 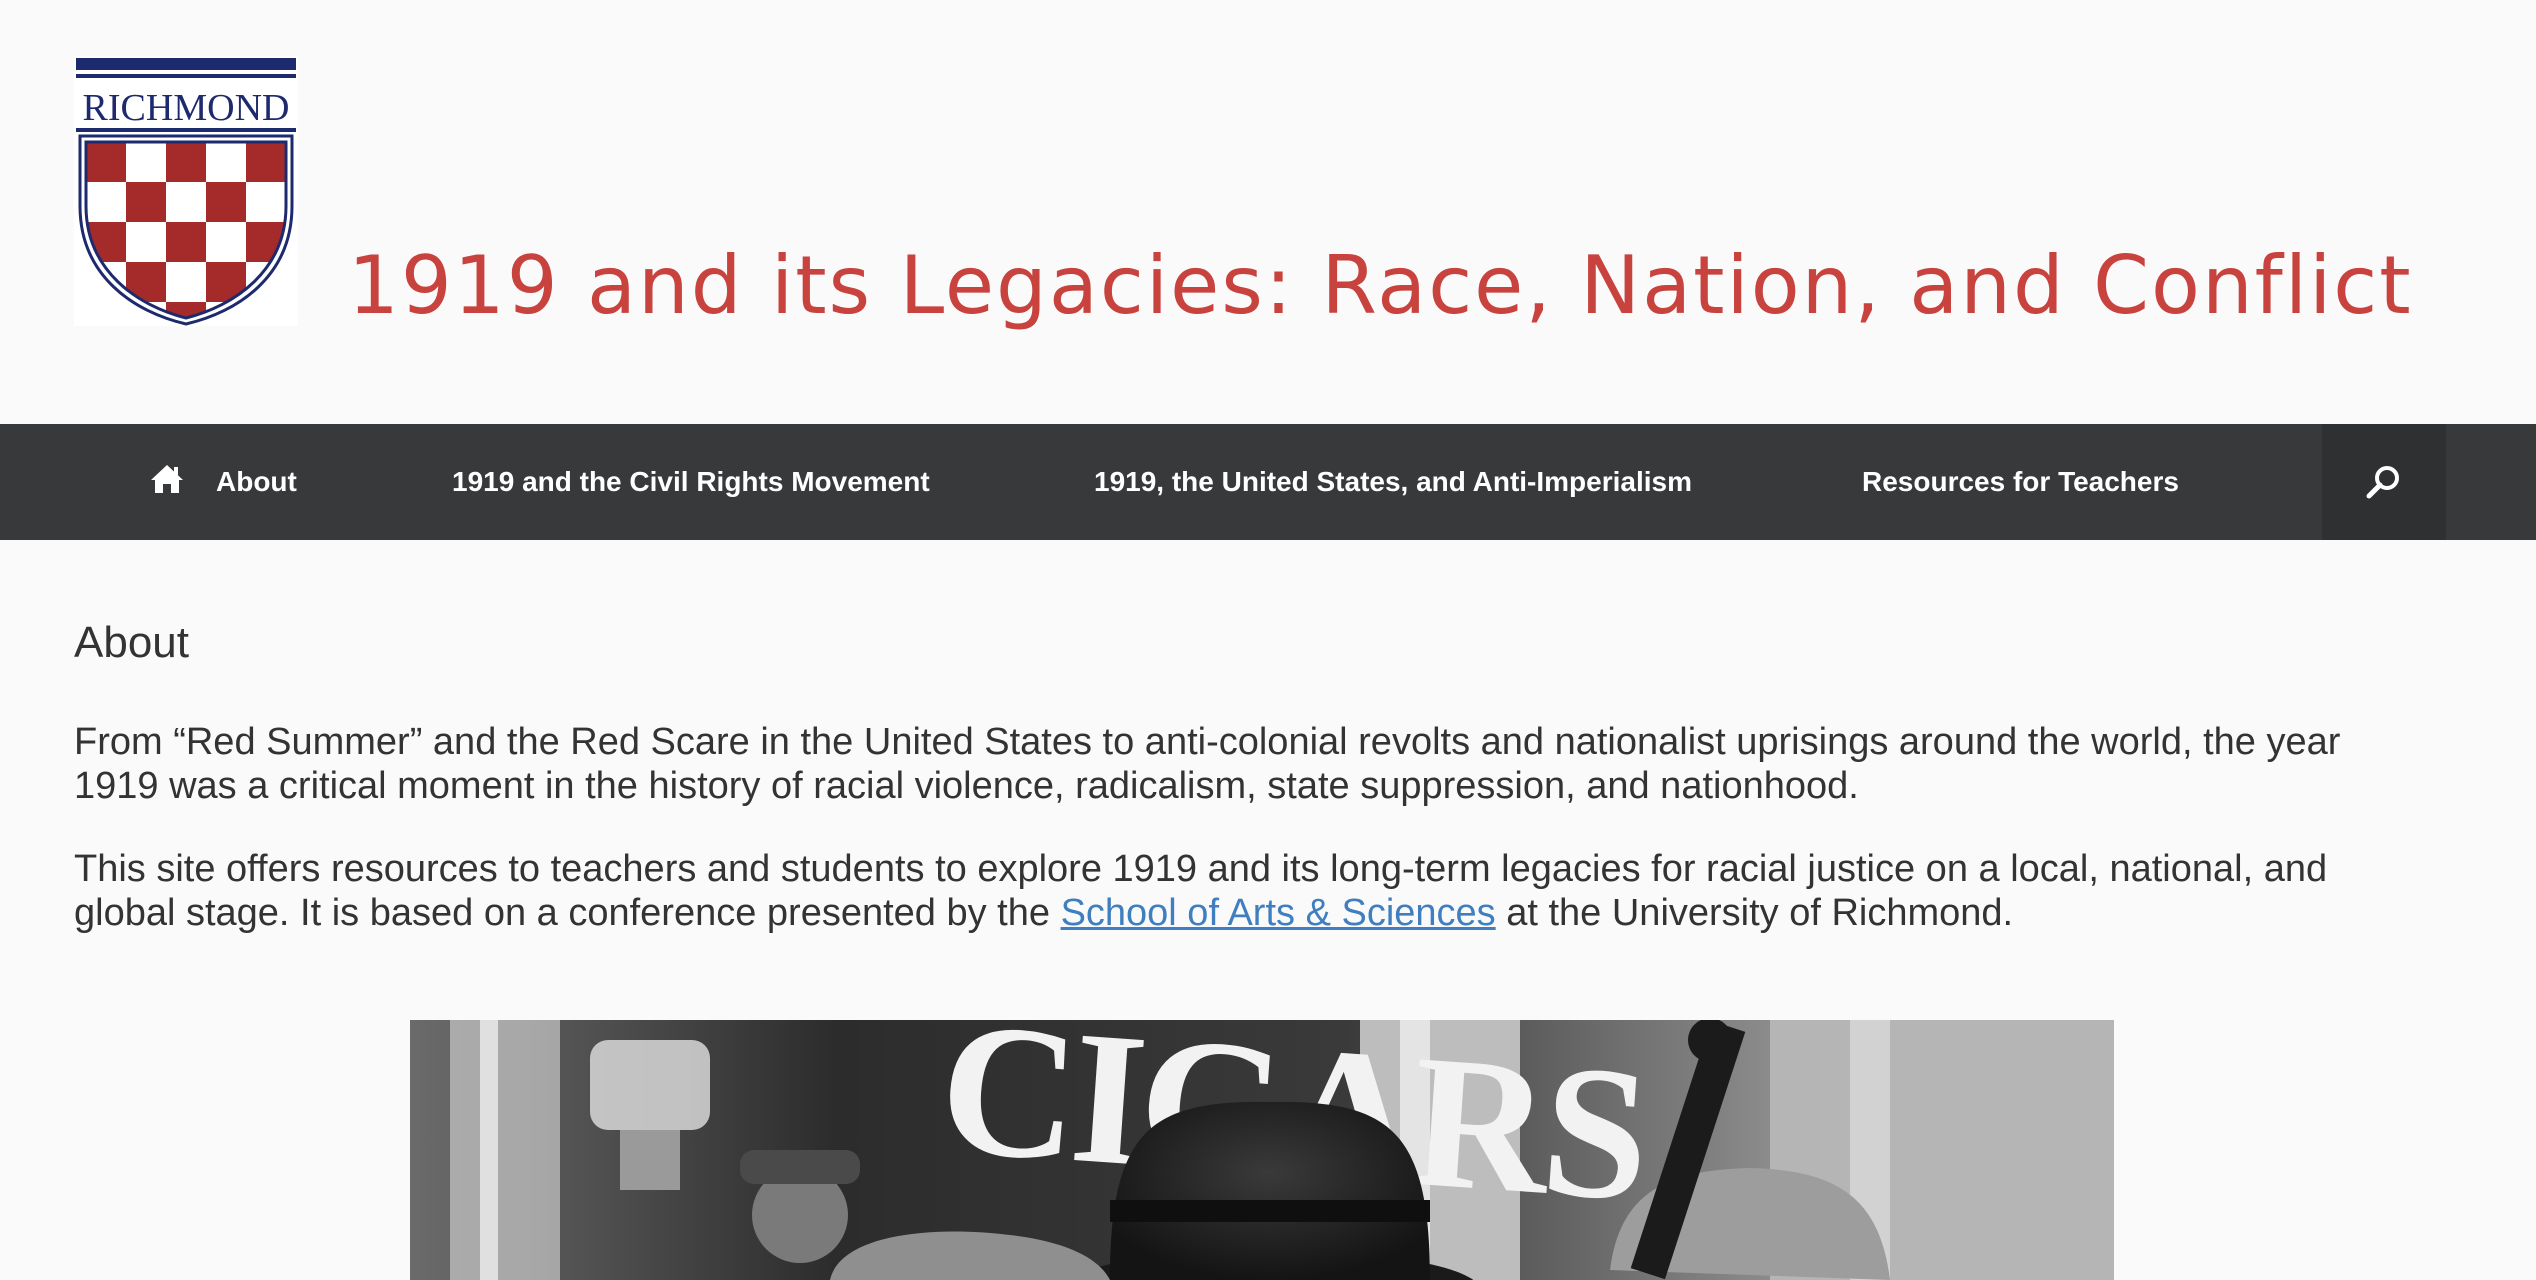 What do you see at coordinates (1278, 913) in the screenshot?
I see `school-of-arts-sciences-link: School of Arts & Sciences` at bounding box center [1278, 913].